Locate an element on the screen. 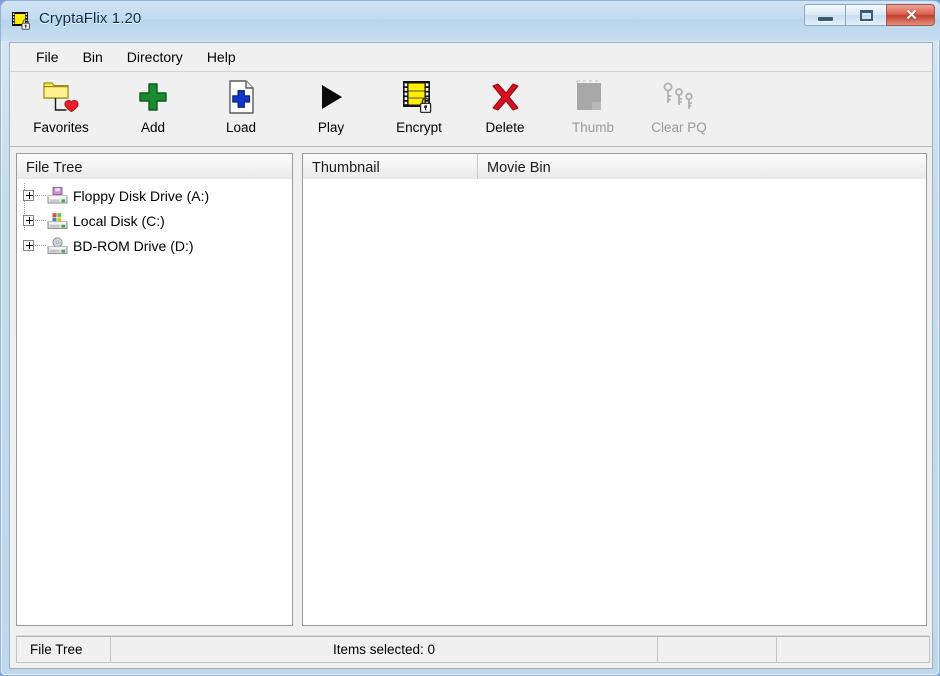 The height and width of the screenshot is (676, 940). red-x-icon is located at coordinates (505, 97).